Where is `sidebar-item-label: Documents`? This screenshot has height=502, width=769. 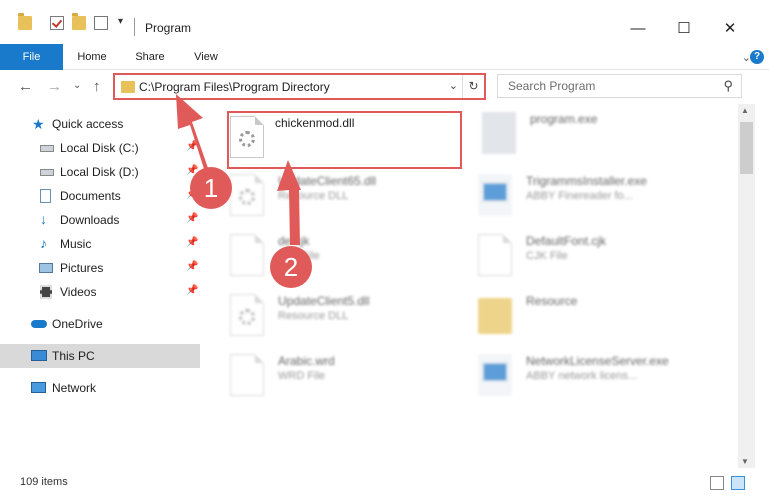 sidebar-item-label: Documents is located at coordinates (90, 196).